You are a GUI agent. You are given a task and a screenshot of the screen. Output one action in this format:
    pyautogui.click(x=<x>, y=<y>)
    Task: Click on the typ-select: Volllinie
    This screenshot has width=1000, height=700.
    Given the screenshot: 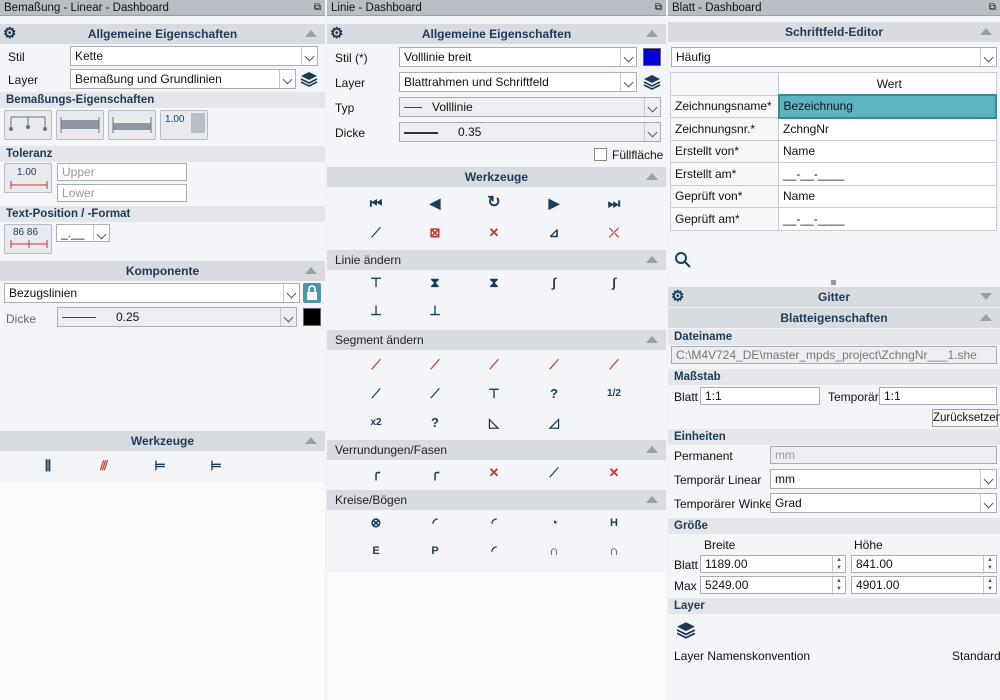 What is the action you would take?
    pyautogui.click(x=530, y=107)
    